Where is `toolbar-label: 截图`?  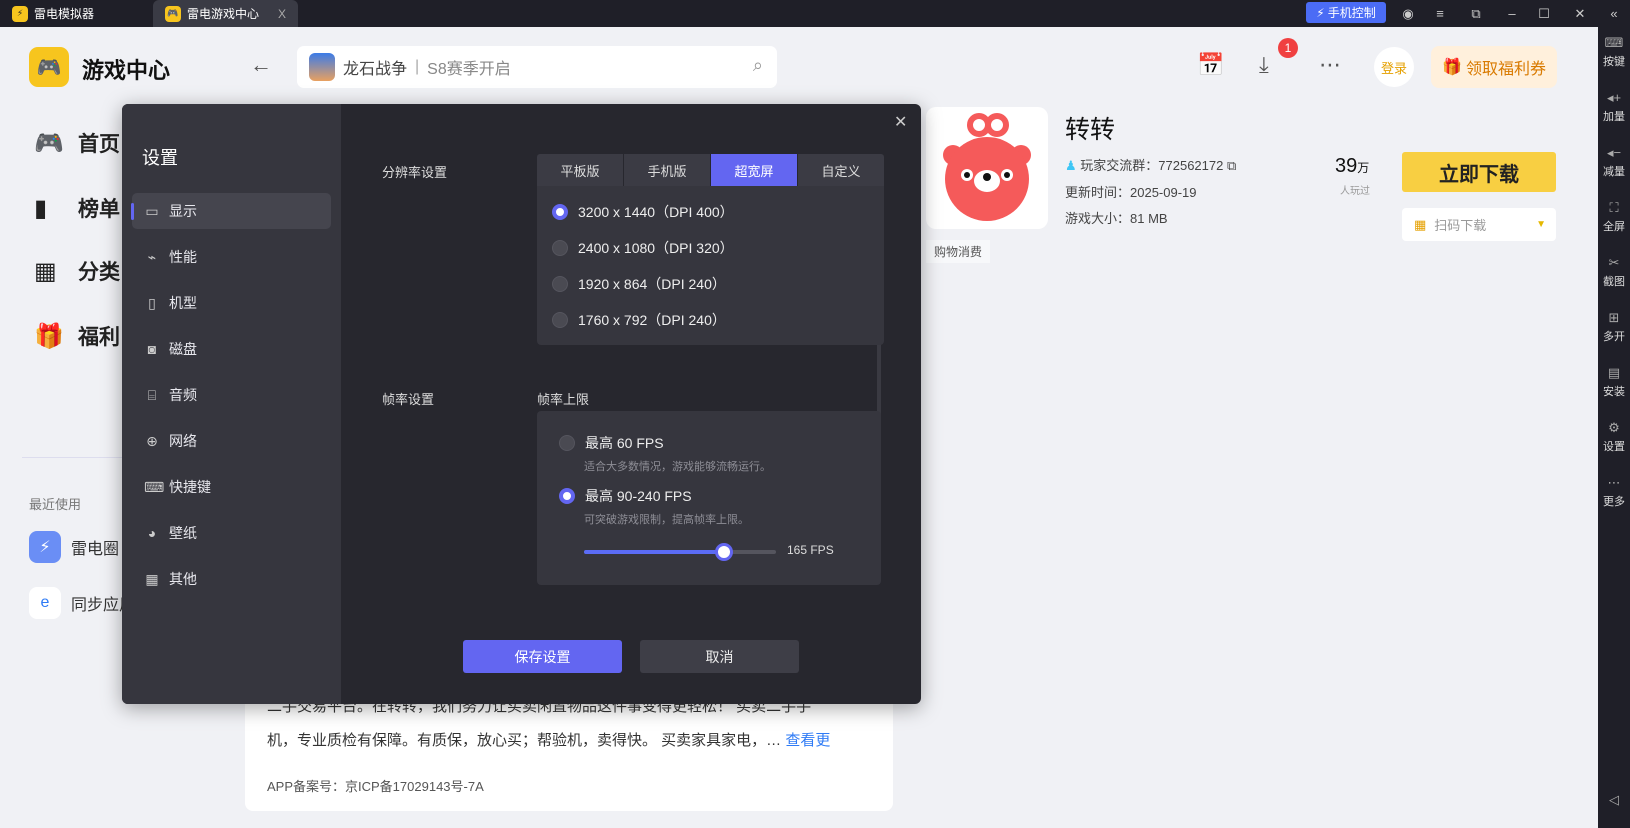 toolbar-label: 截图 is located at coordinates (1614, 282).